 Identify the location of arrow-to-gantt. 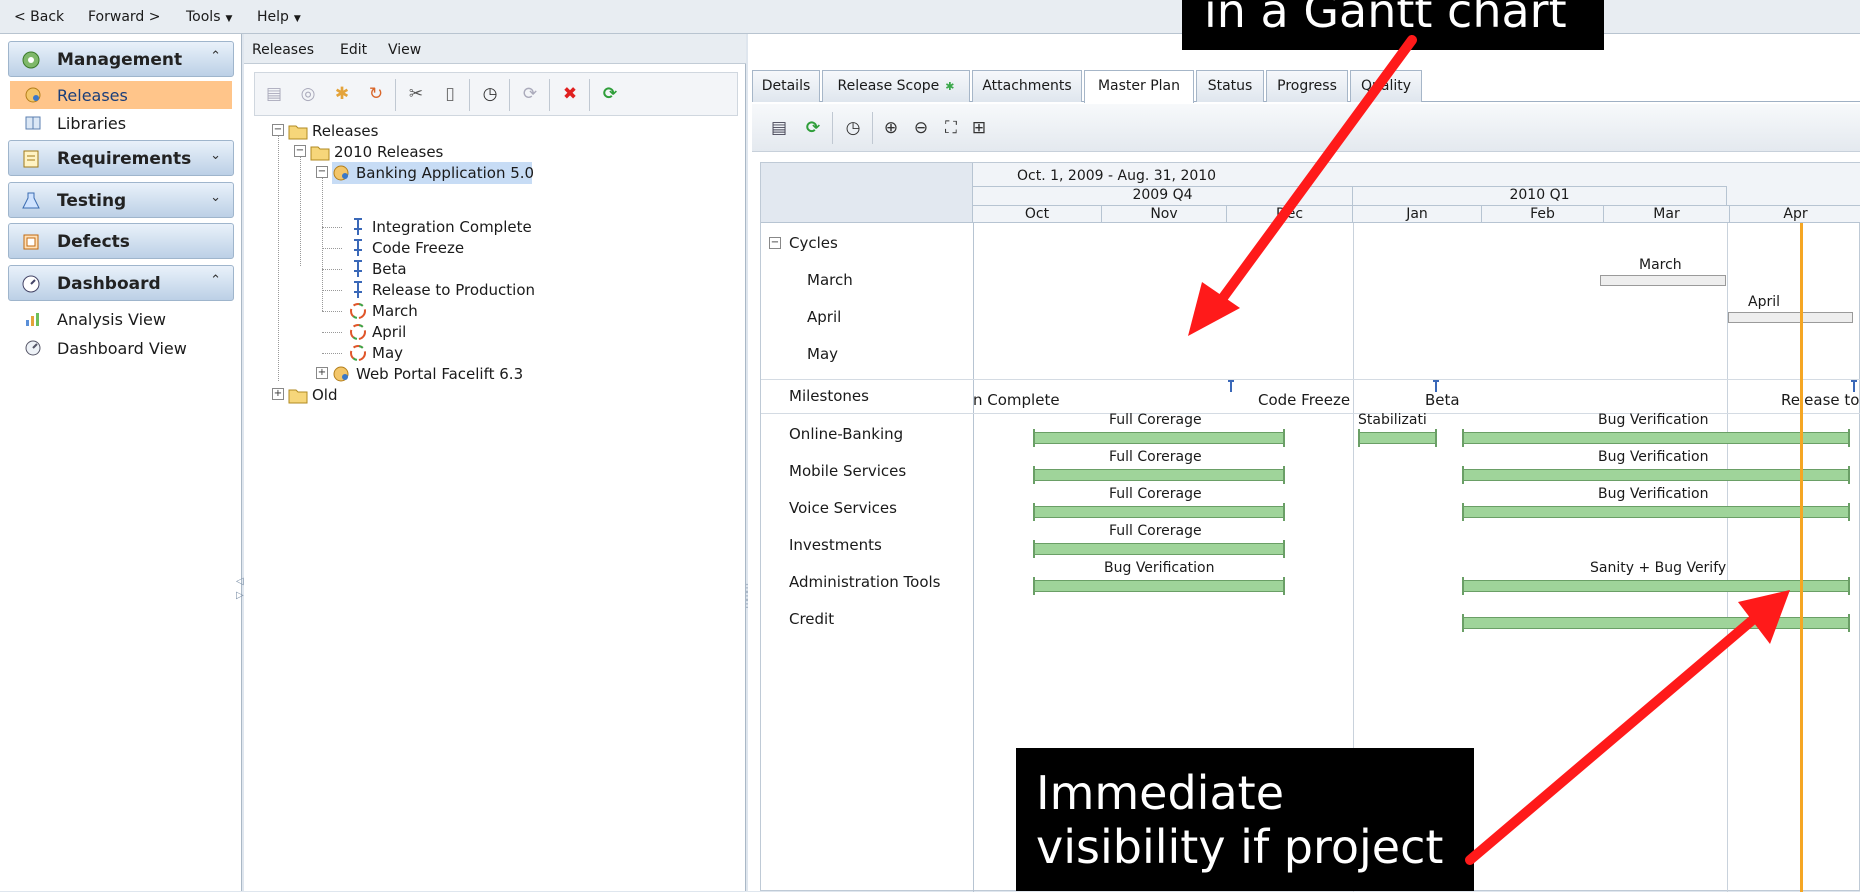
(1313, 175).